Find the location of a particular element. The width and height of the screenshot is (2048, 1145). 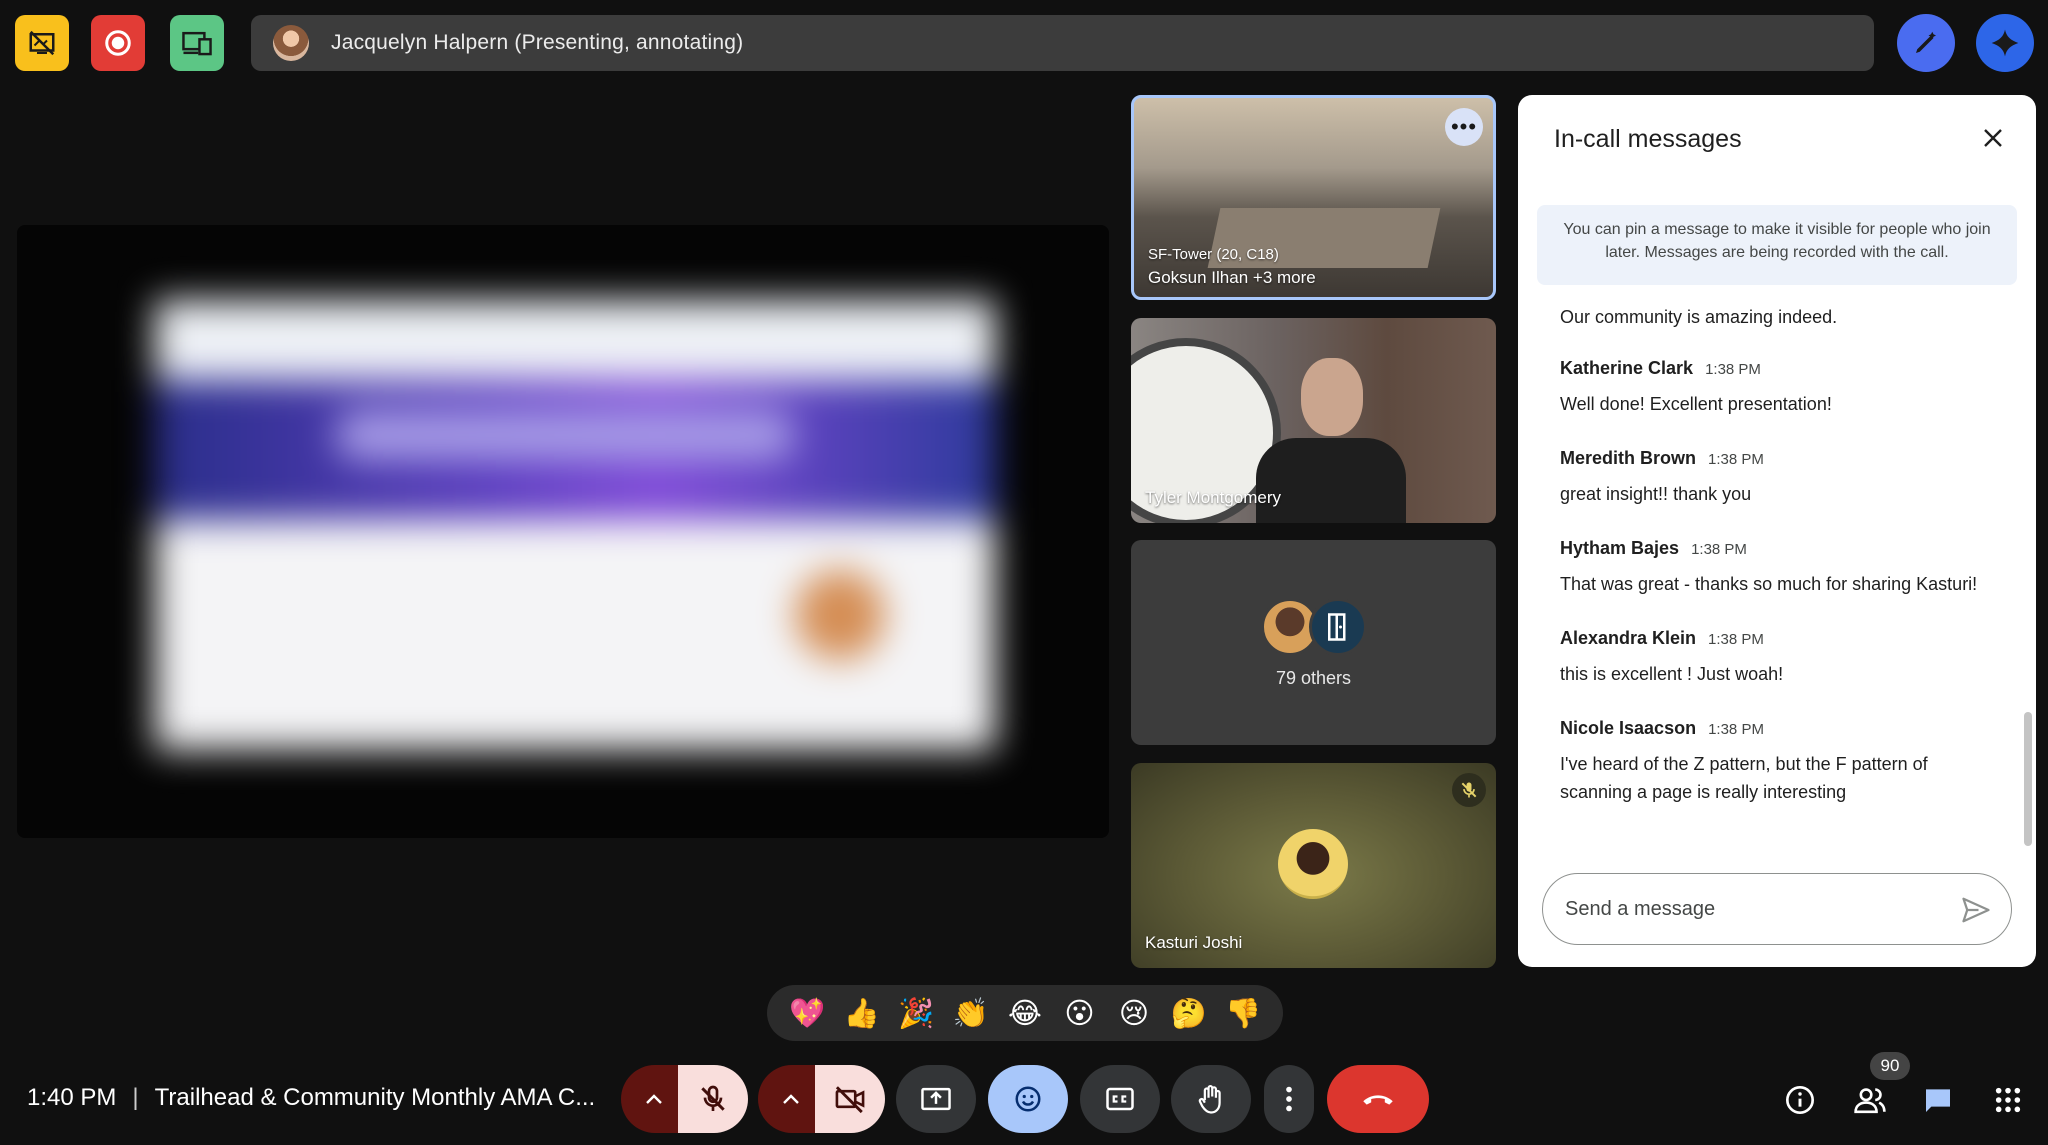

sparkle-icon is located at coordinates (2005, 43).